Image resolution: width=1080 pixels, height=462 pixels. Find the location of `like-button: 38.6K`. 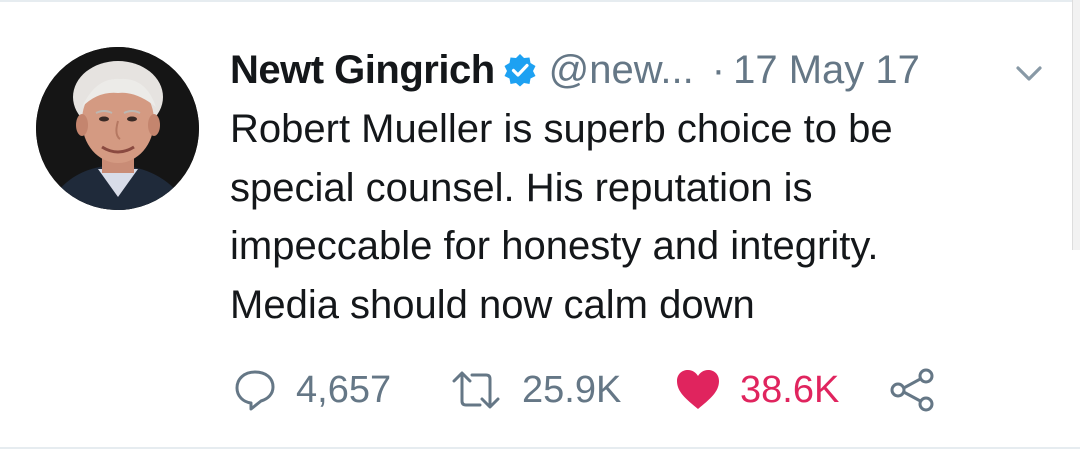

like-button: 38.6K is located at coordinates (756, 390).